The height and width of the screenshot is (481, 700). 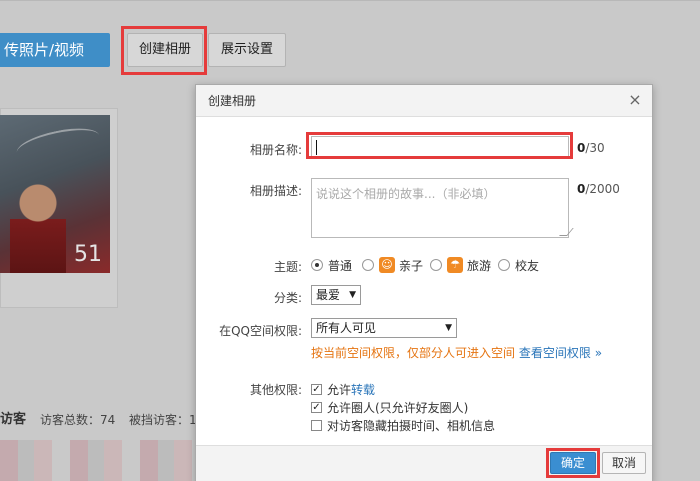 I want to click on signature-stroke, so click(x=58, y=144).